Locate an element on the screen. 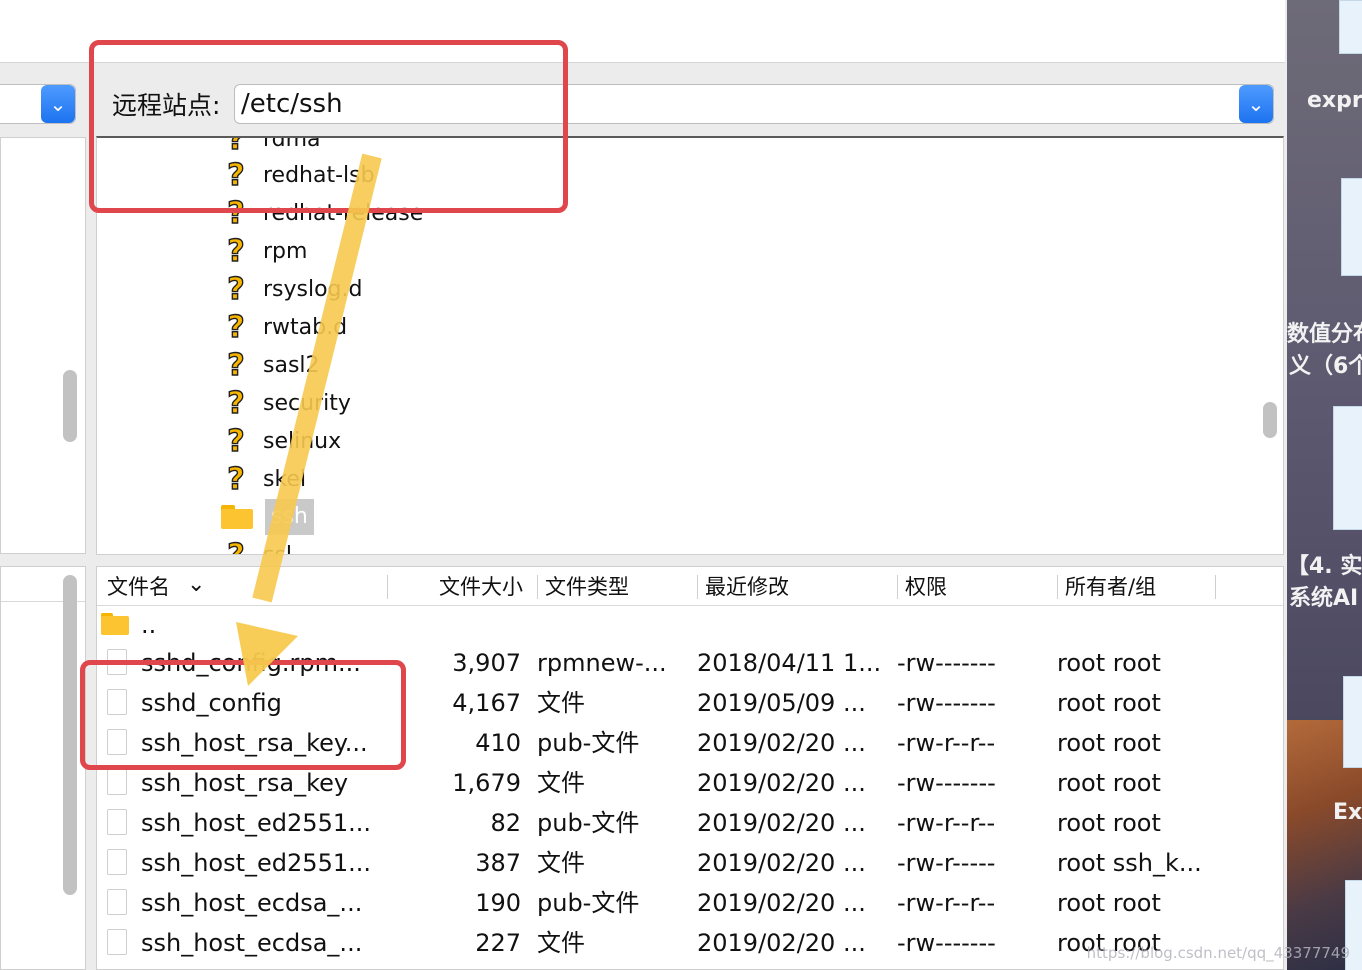 The width and height of the screenshot is (1362, 970). watermark-text: https://blog.csdn.net/qq_43377749 is located at coordinates (1218, 953).